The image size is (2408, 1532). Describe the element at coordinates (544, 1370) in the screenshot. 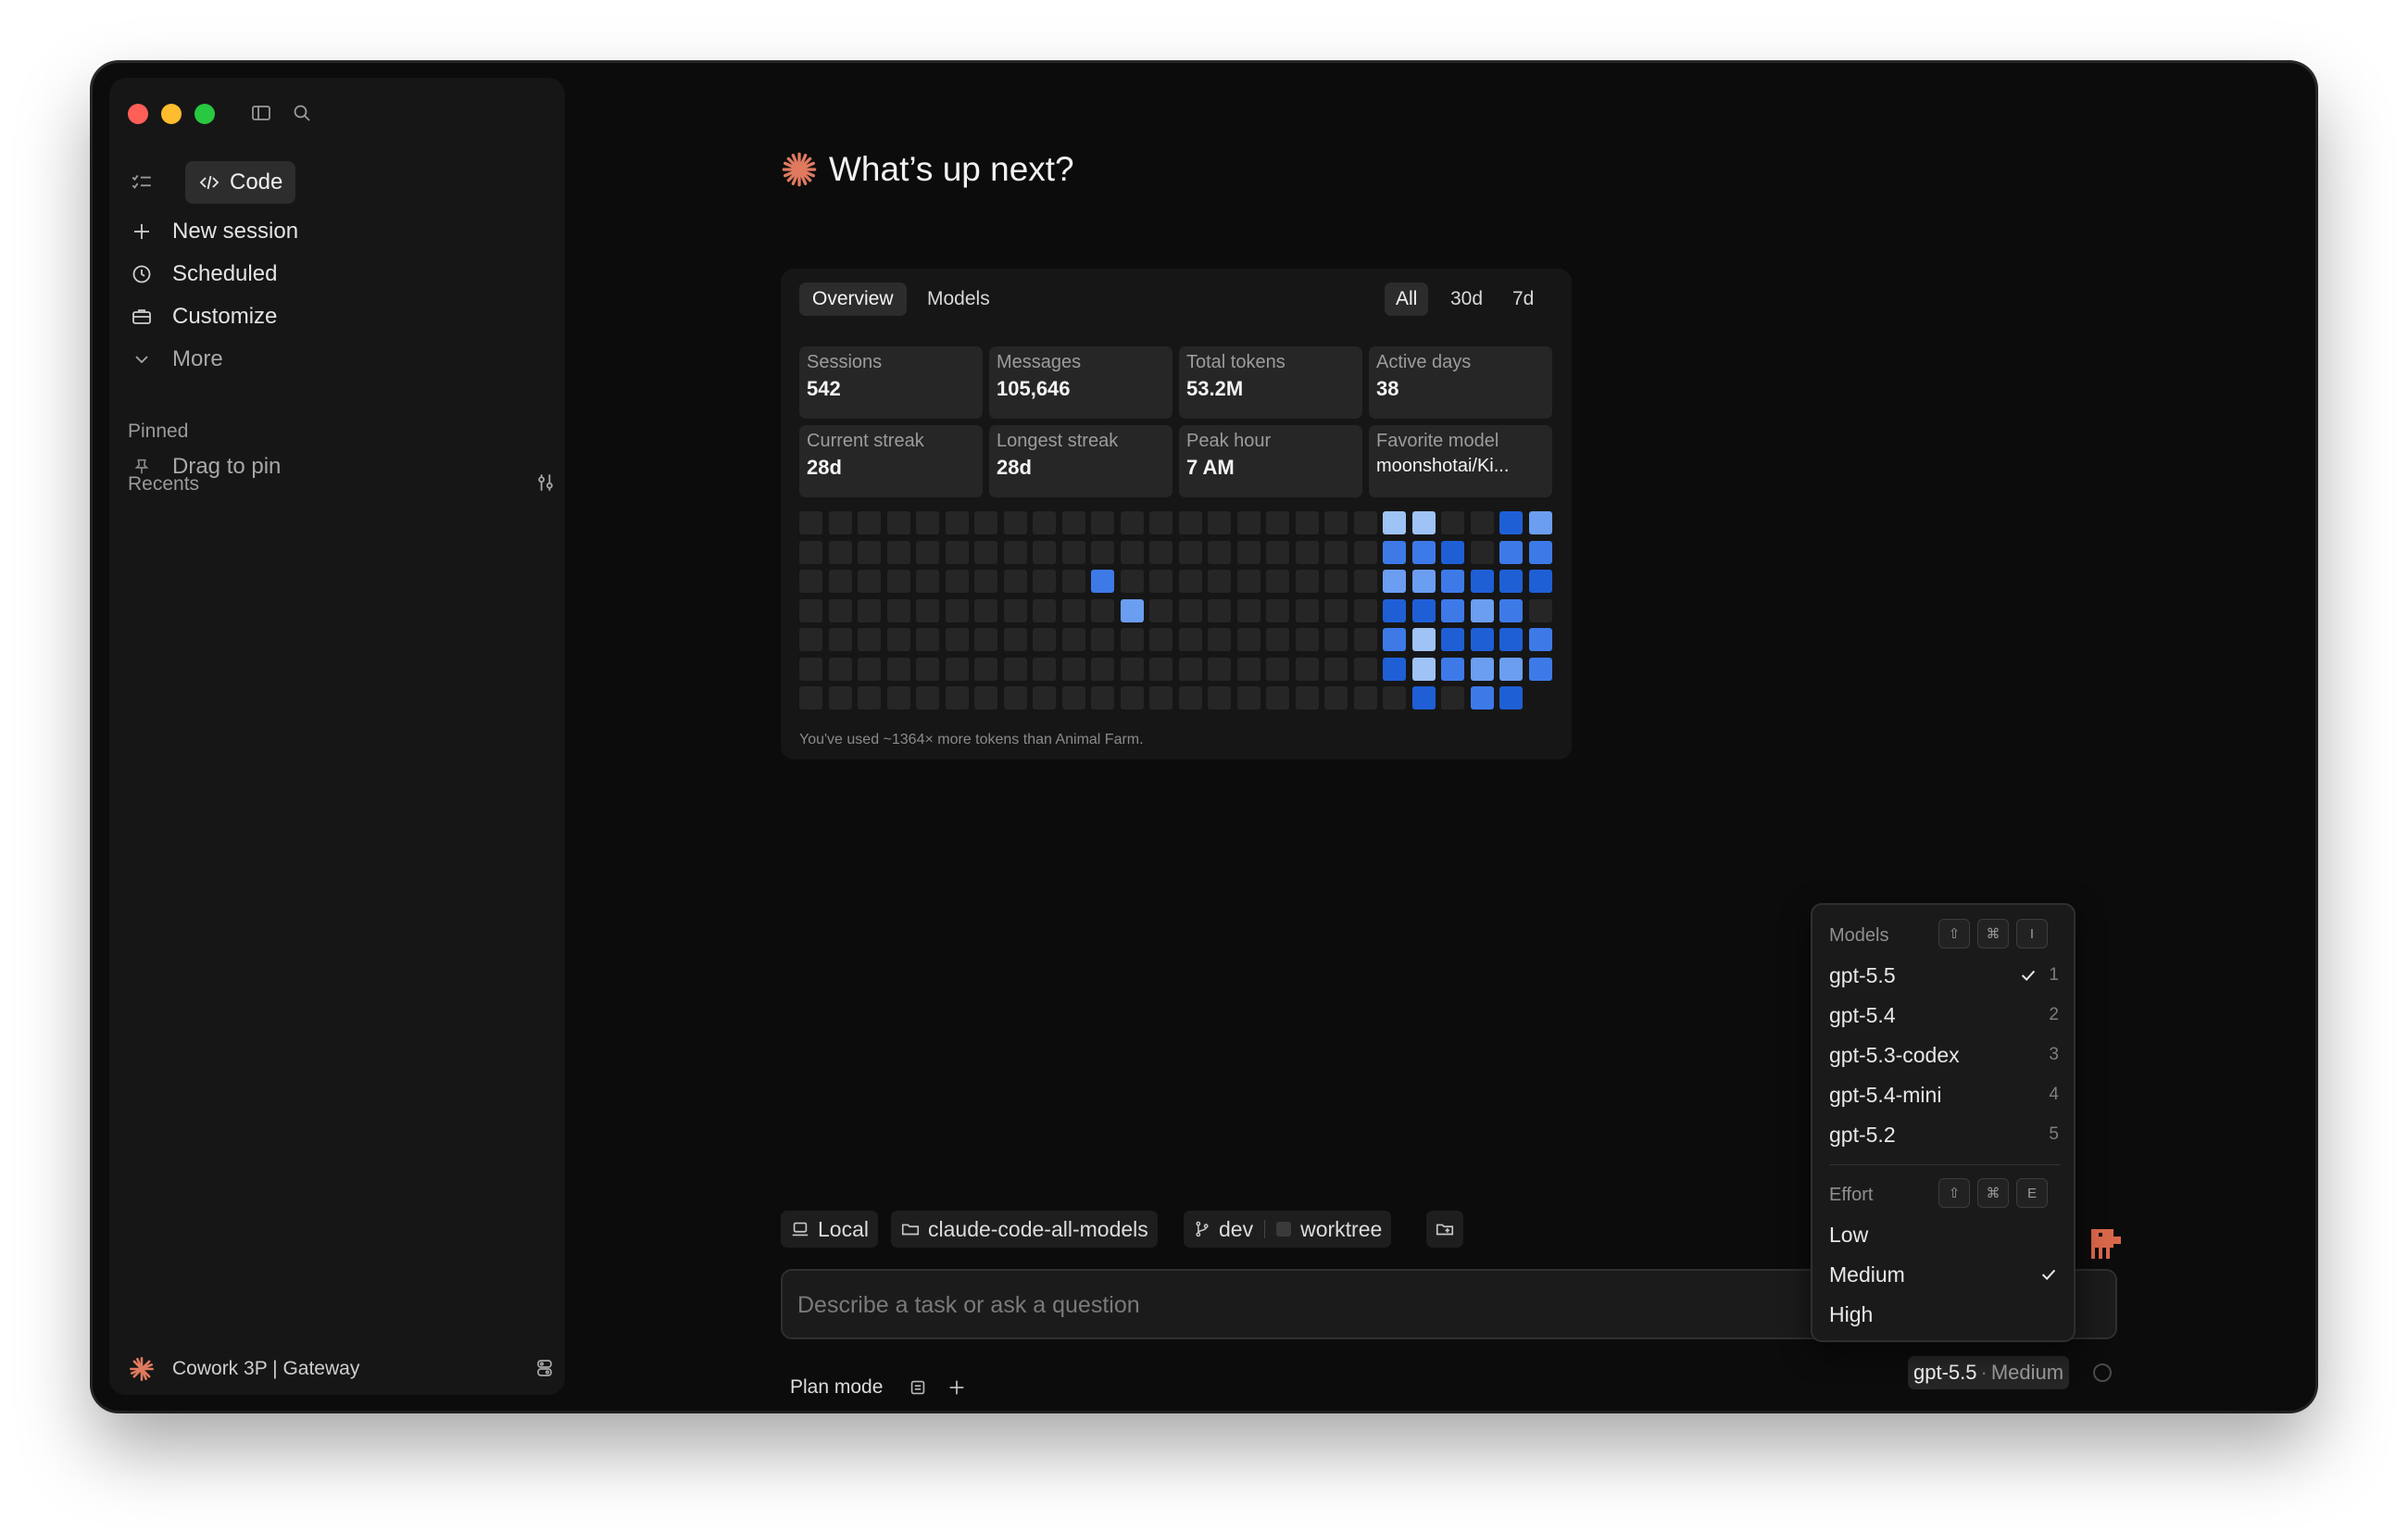

I see `settings-grid-icon` at that location.